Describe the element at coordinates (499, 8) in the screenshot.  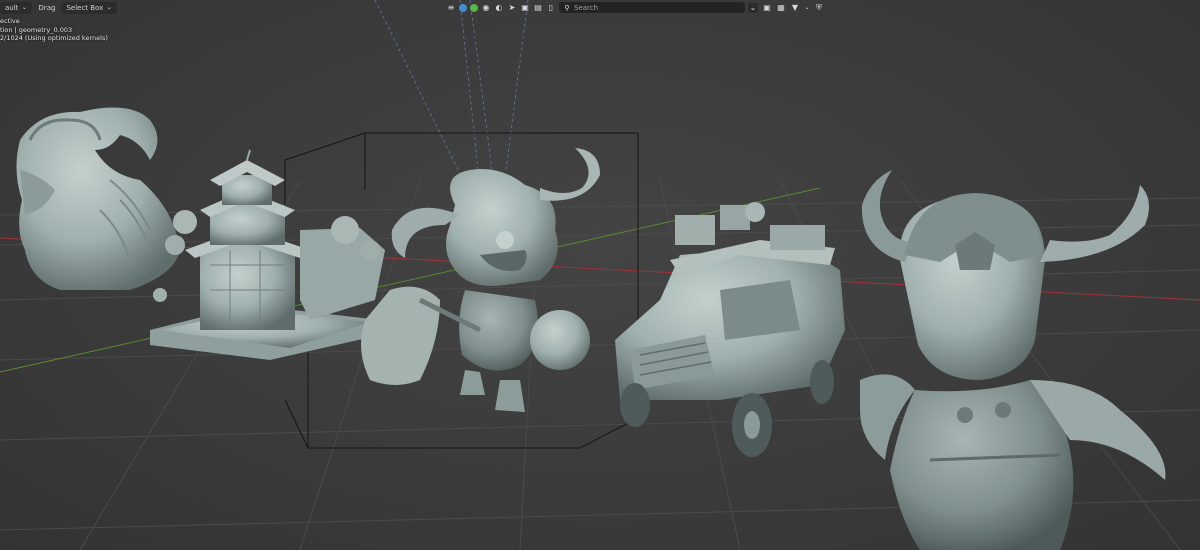
I see `light-icon: ◐` at that location.